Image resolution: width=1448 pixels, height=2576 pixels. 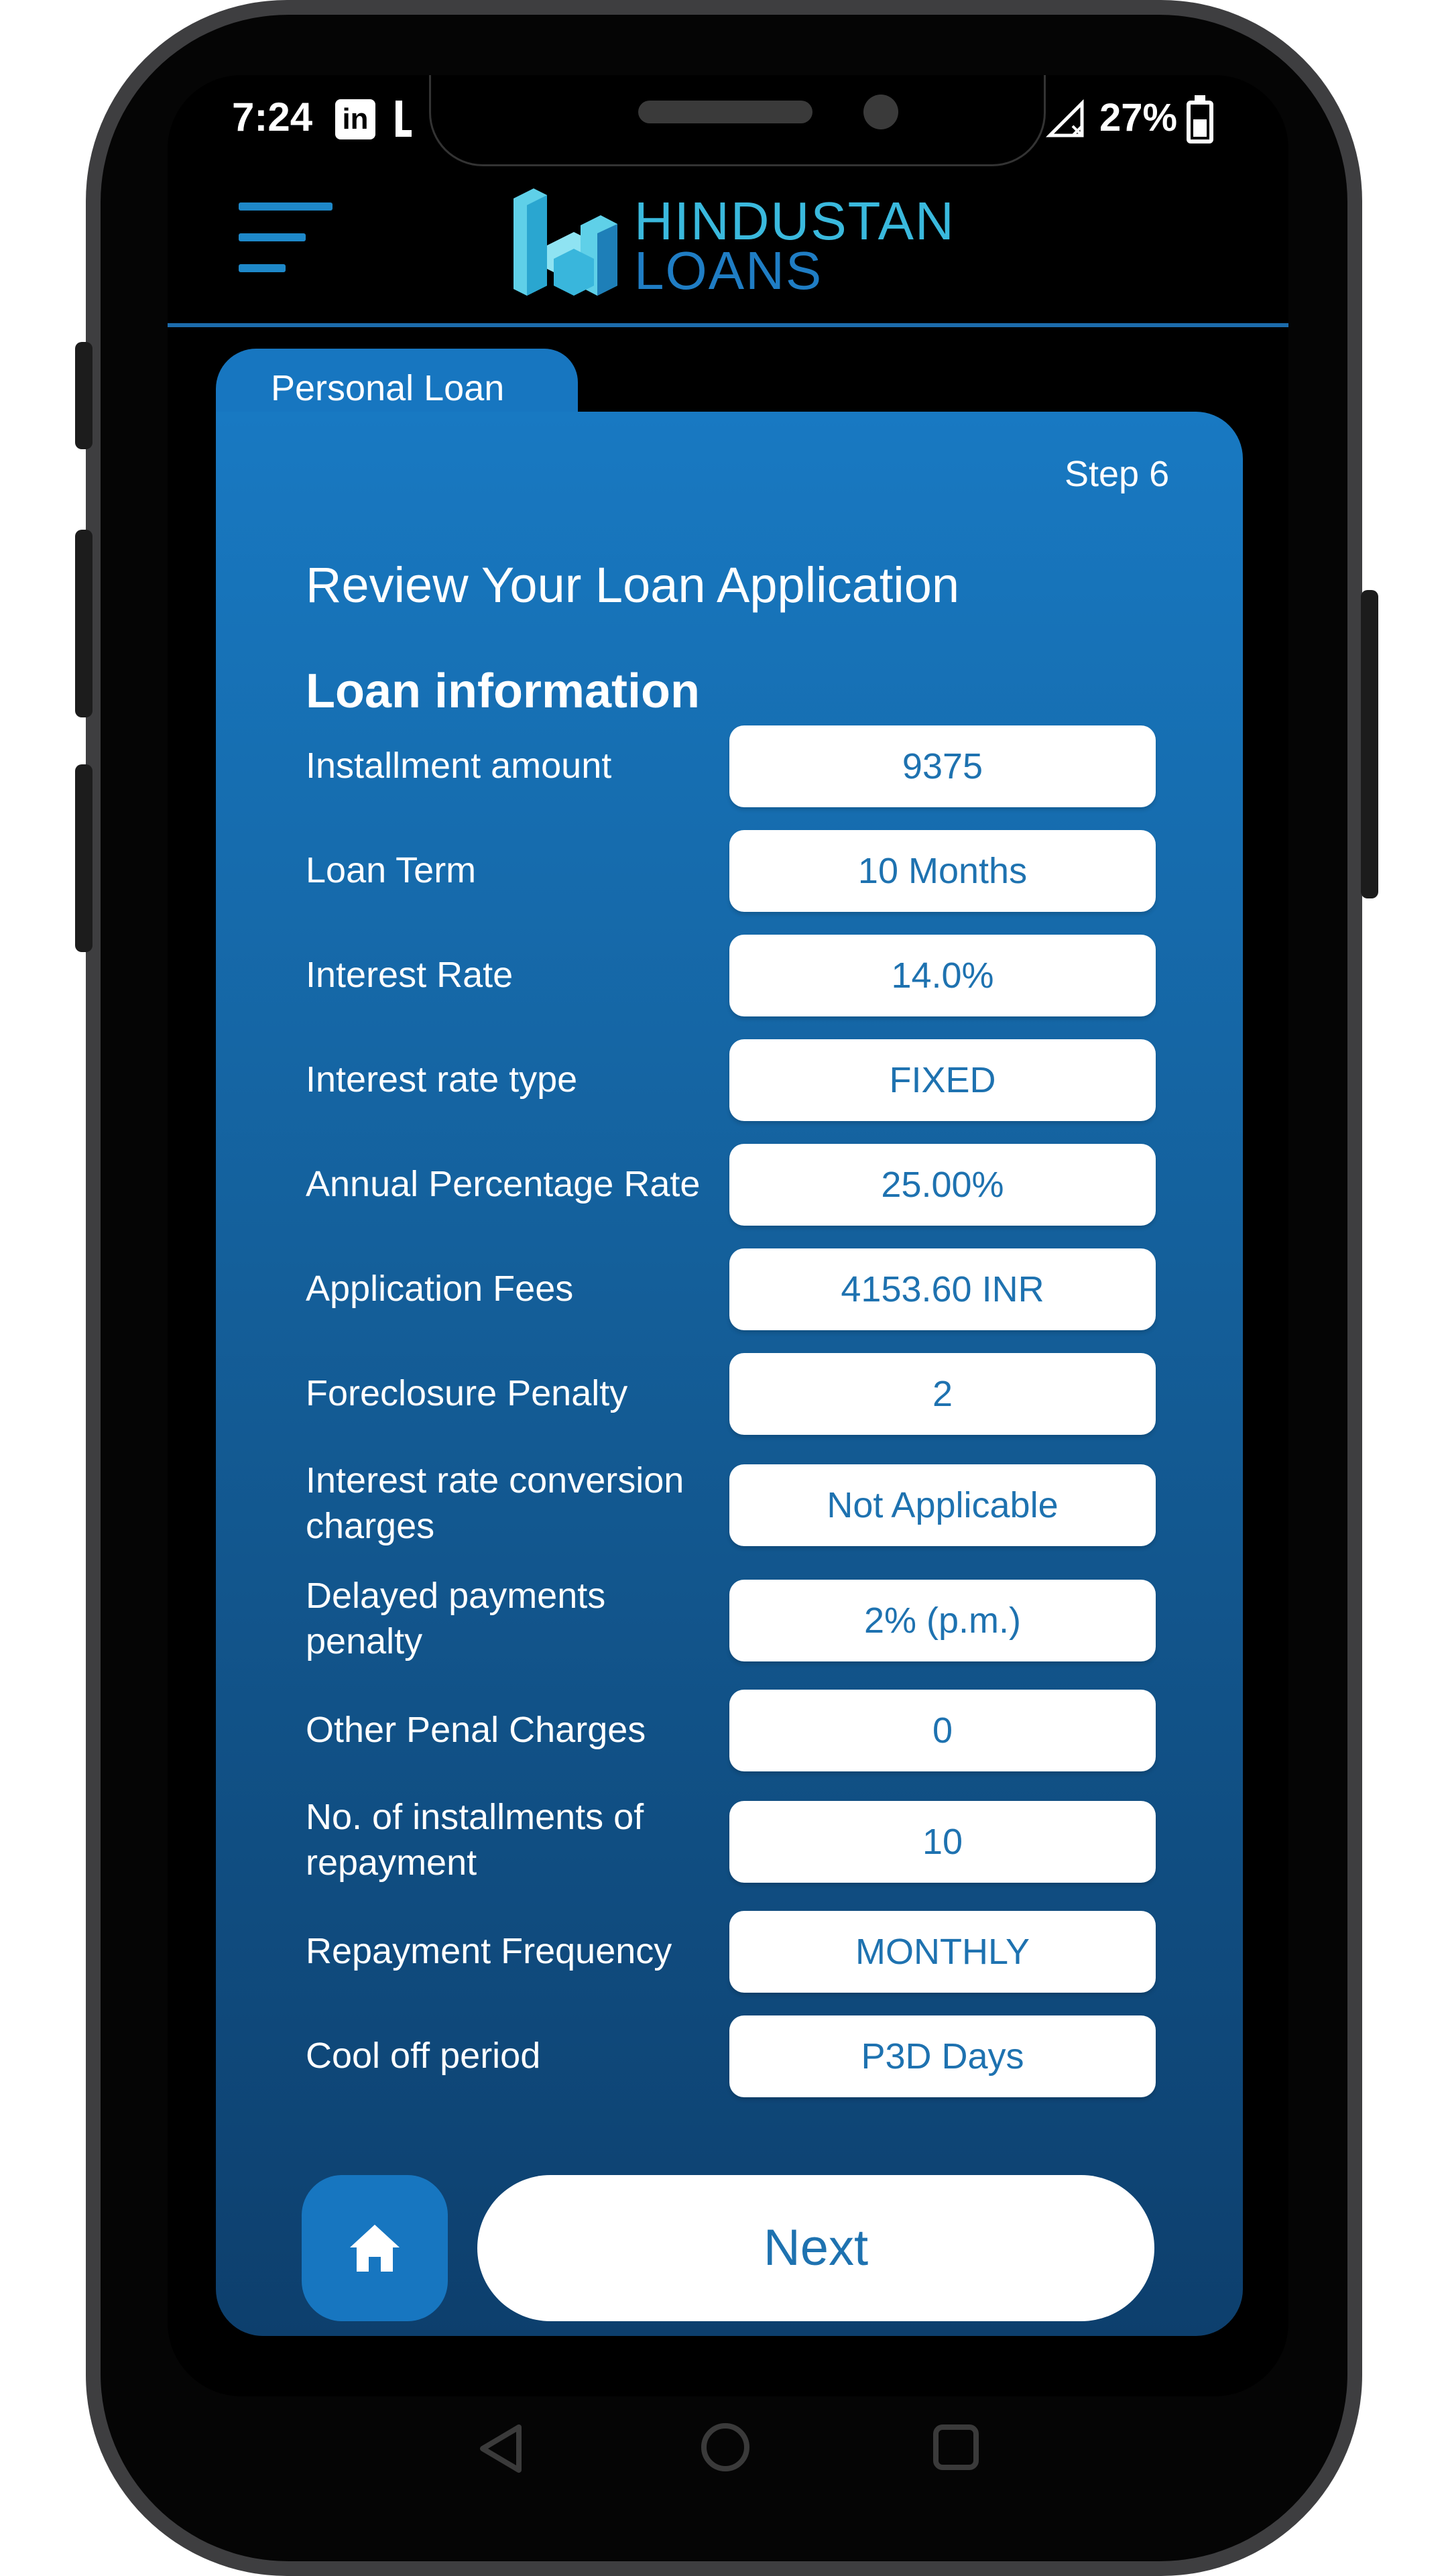 I want to click on header-divider, so click(x=728, y=325).